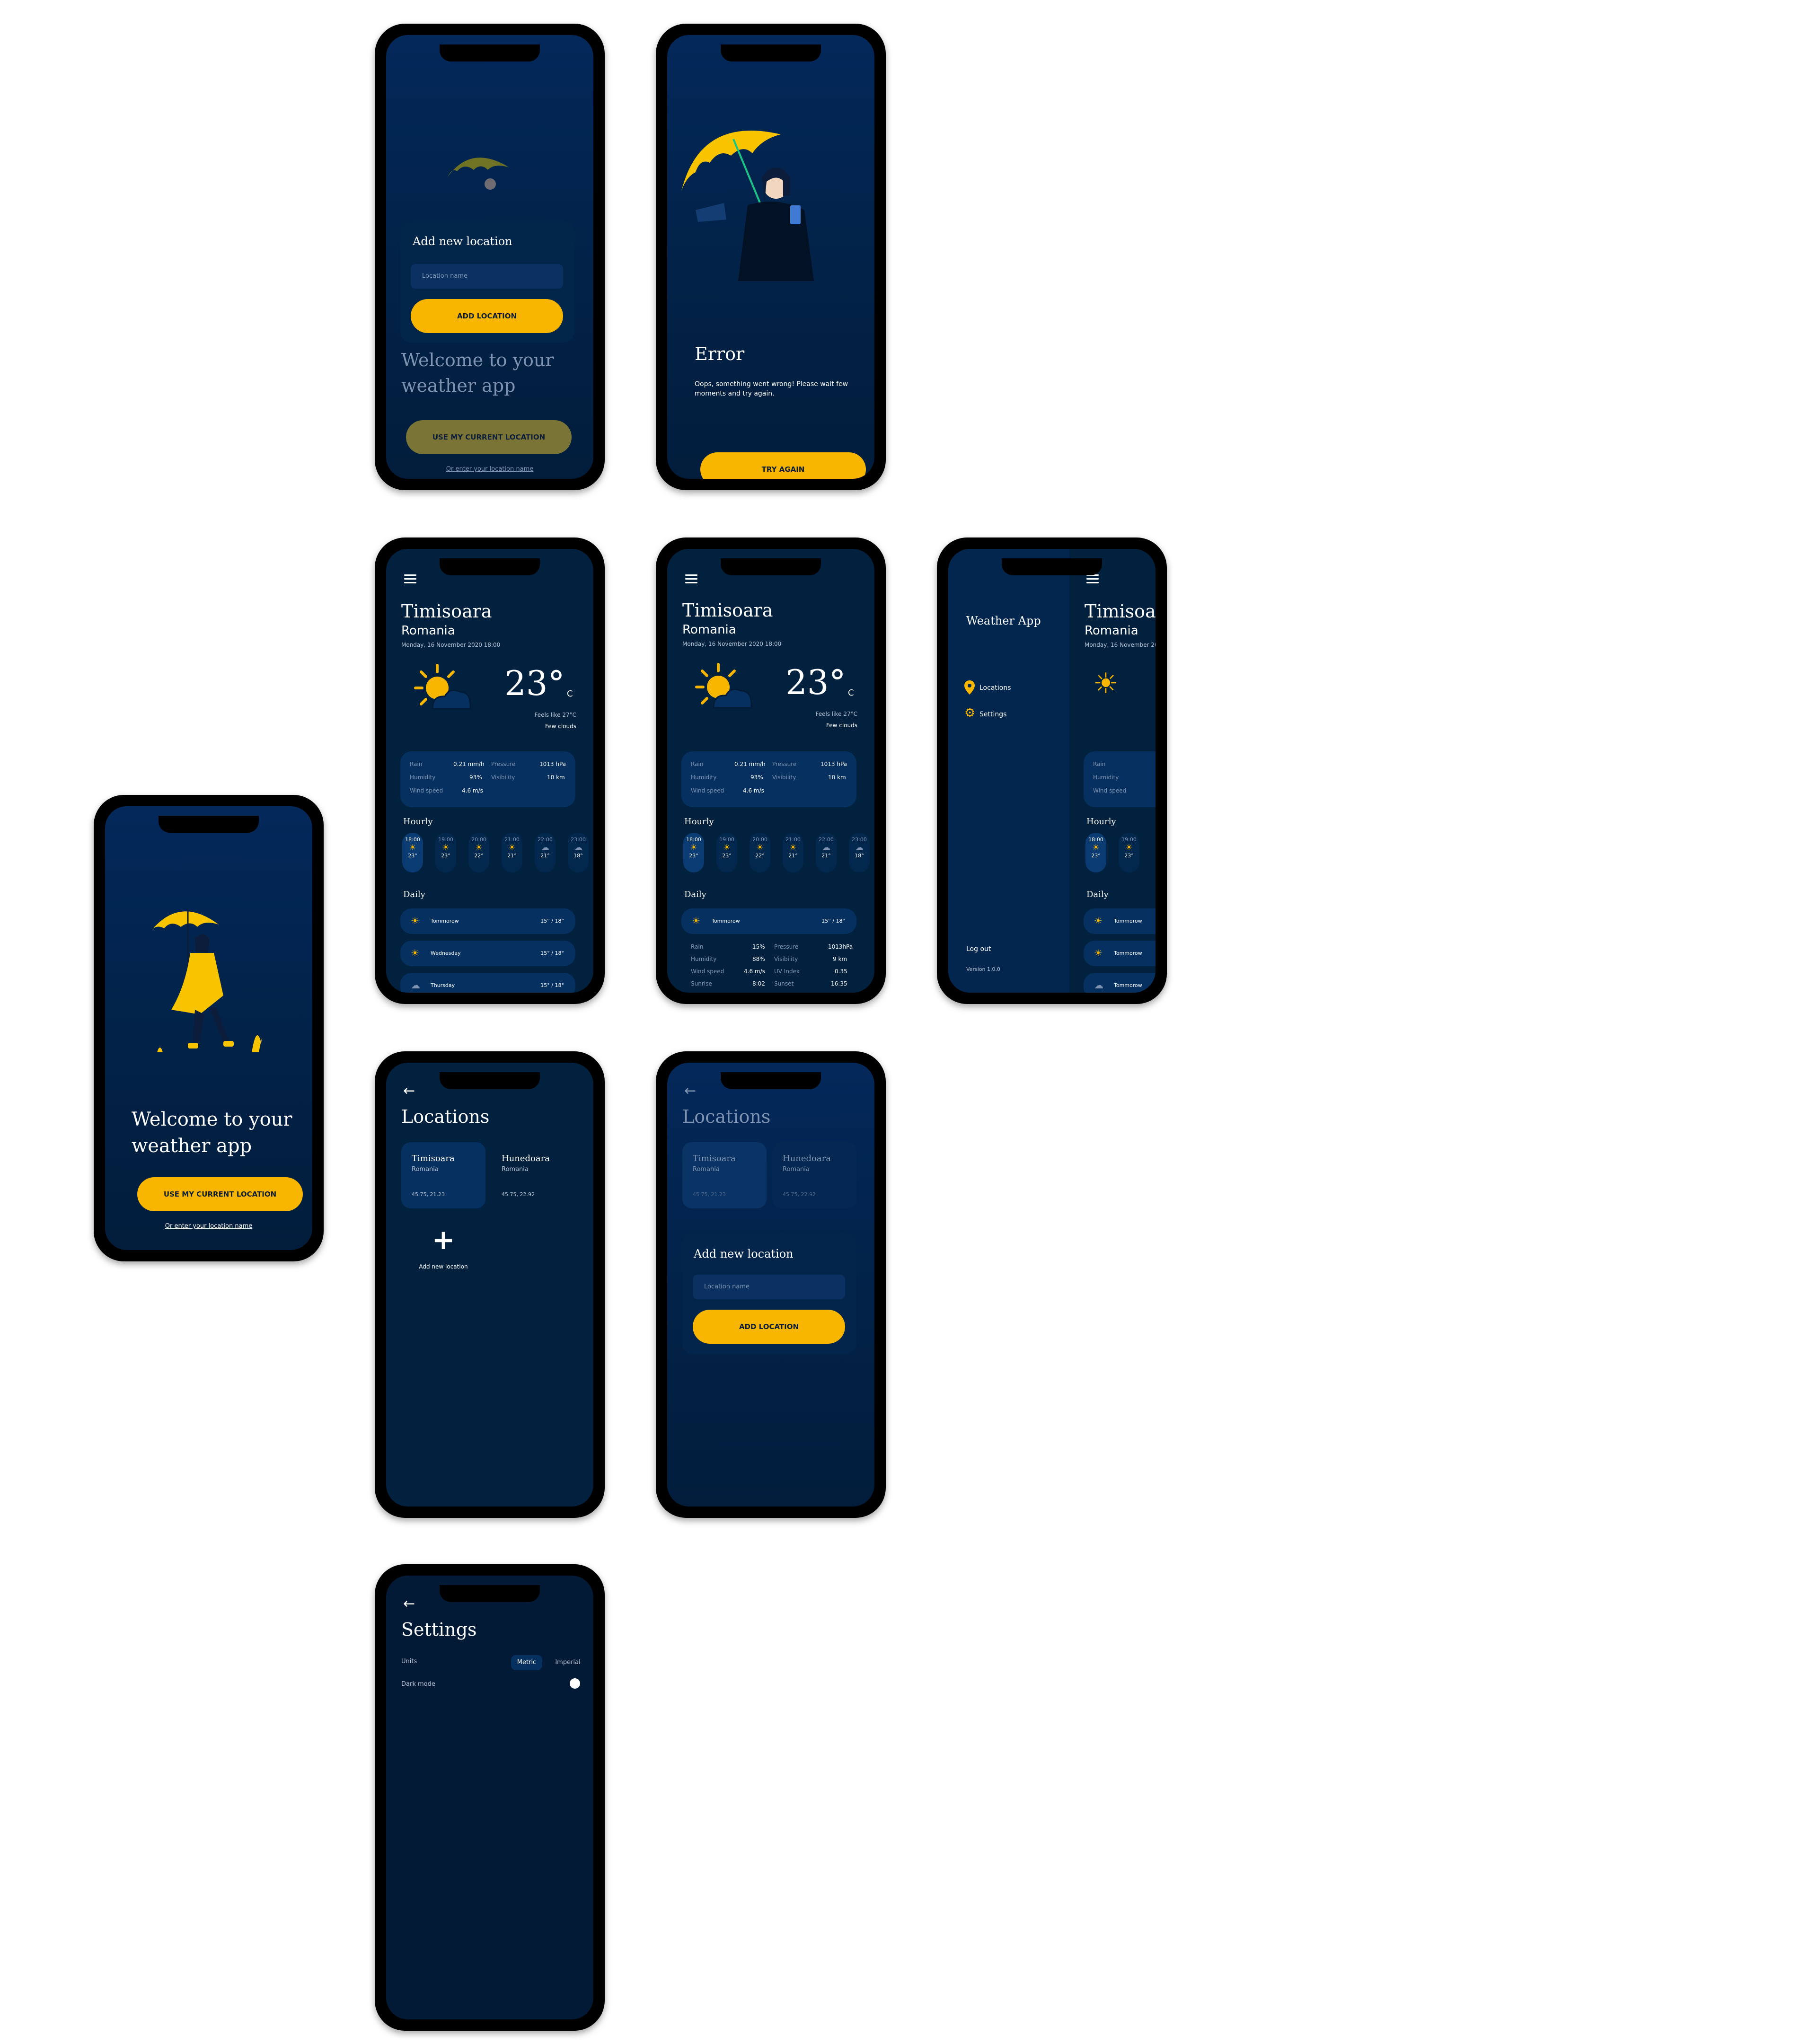  Describe the element at coordinates (1011, 713) in the screenshot. I see `drawer-item-settings: ⚙ Settings` at that location.